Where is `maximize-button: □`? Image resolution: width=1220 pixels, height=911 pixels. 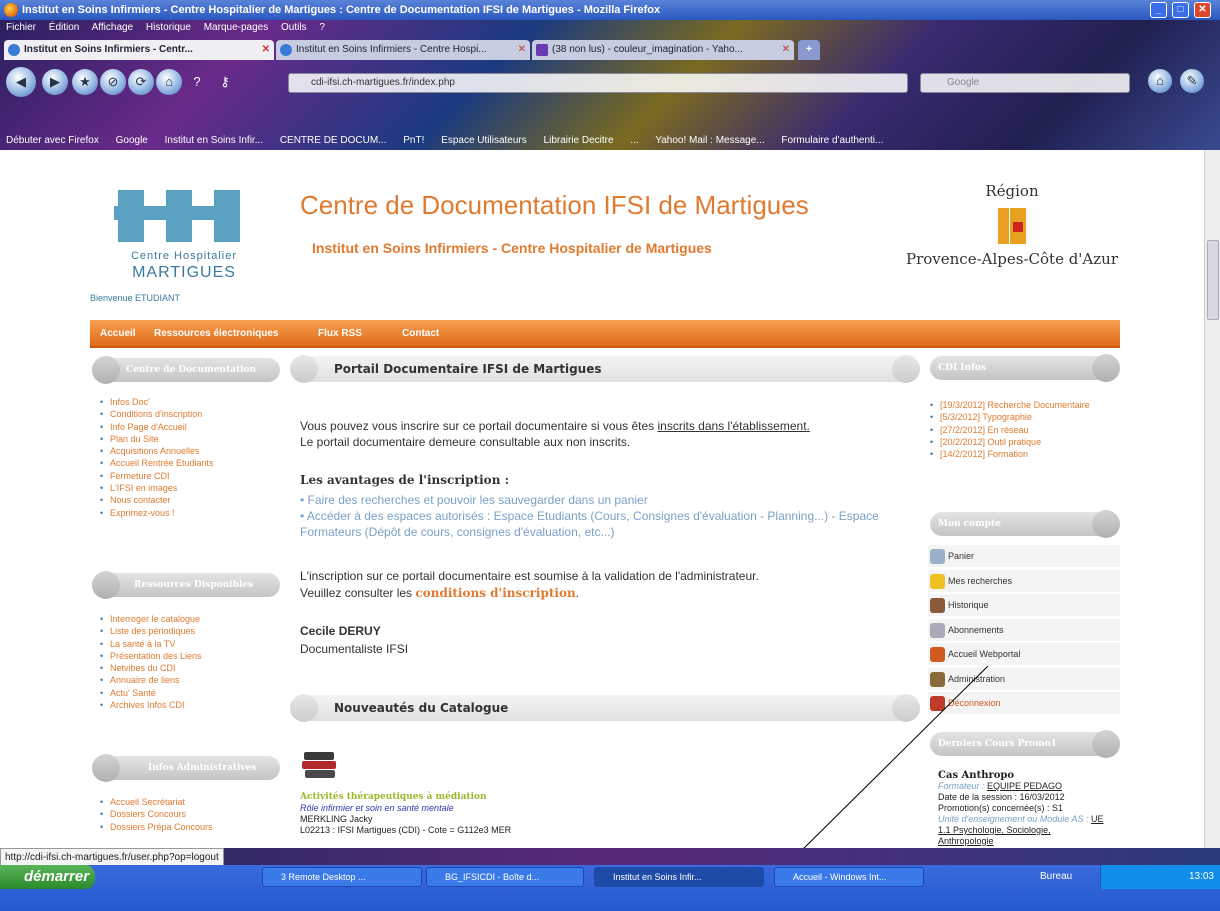 maximize-button: □ is located at coordinates (1180, 10).